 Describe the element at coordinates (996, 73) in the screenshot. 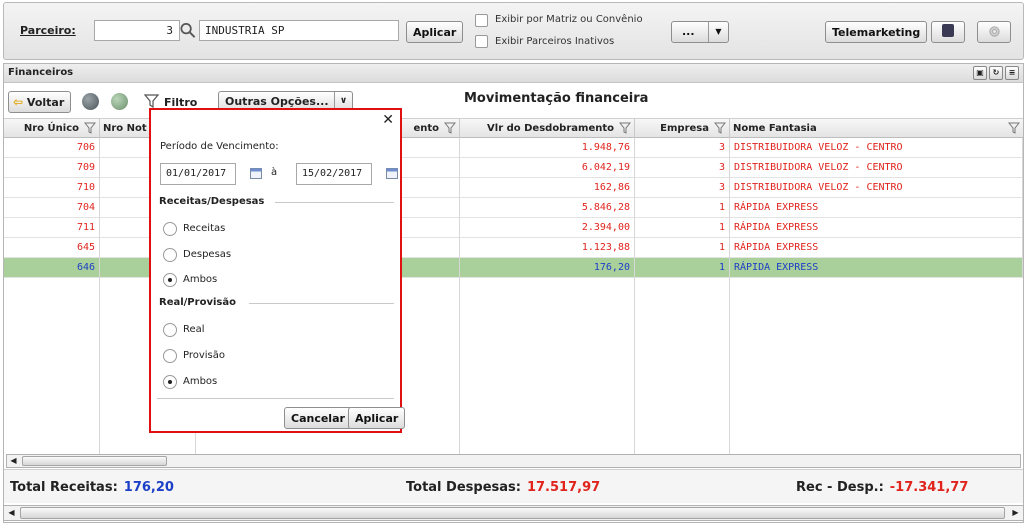

I see `refresh-icon: ↻` at that location.